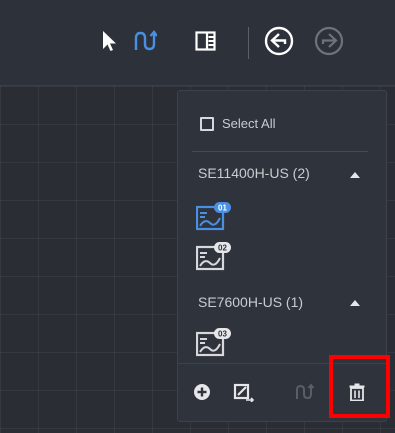 This screenshot has width=395, height=433. What do you see at coordinates (254, 173) in the screenshot?
I see `group-name: SE11400H-US (2)` at bounding box center [254, 173].